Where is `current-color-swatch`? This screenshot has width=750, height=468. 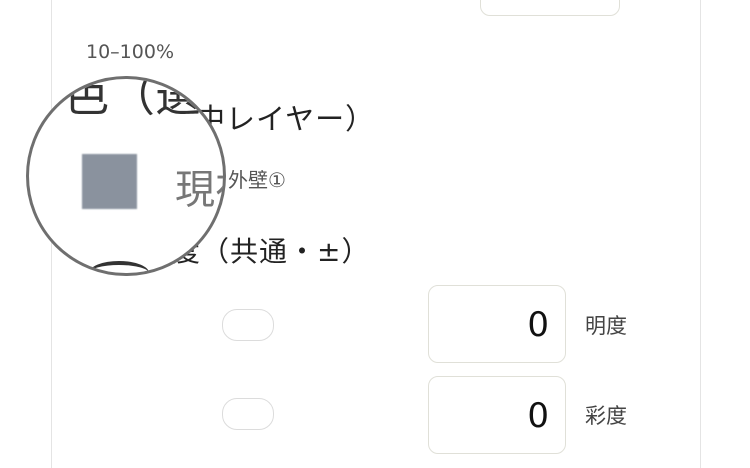 current-color-swatch is located at coordinates (109, 181).